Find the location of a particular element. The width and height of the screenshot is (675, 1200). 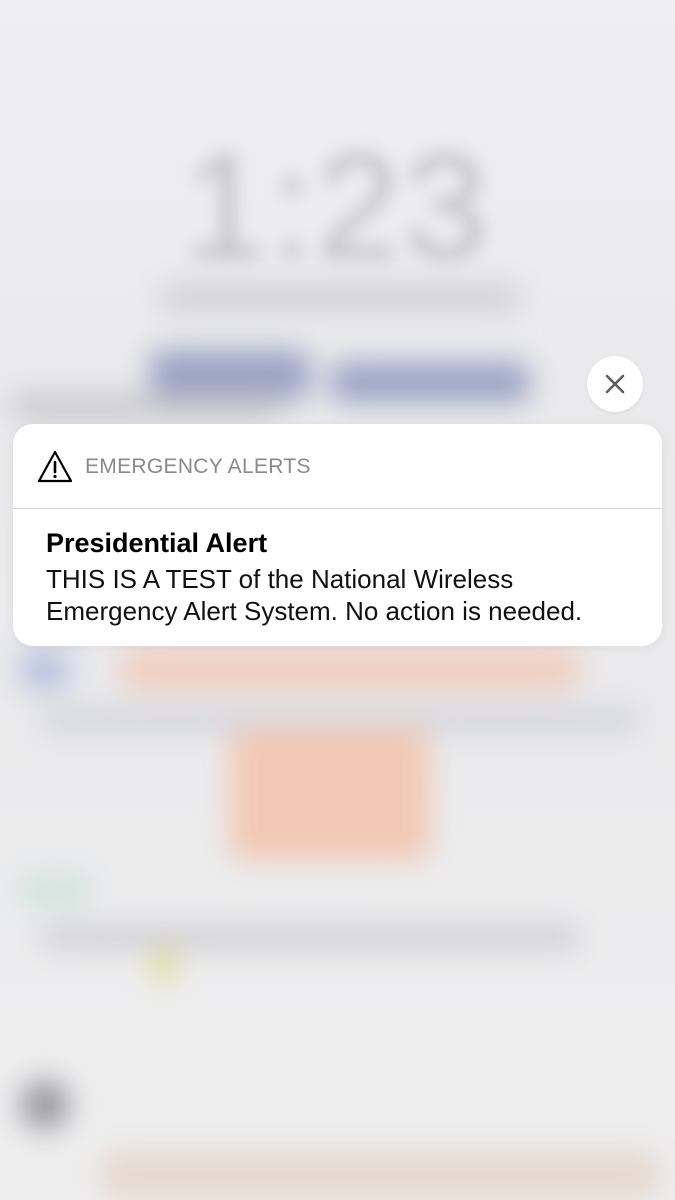

close-button is located at coordinates (615, 384).